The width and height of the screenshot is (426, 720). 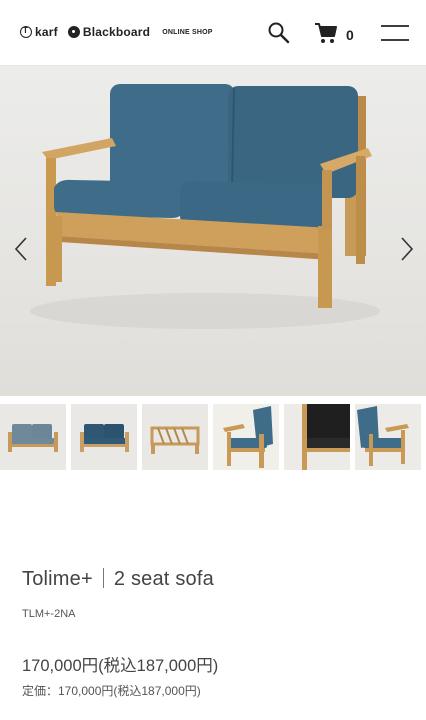 I want to click on cart-icon, so click(x=326, y=33).